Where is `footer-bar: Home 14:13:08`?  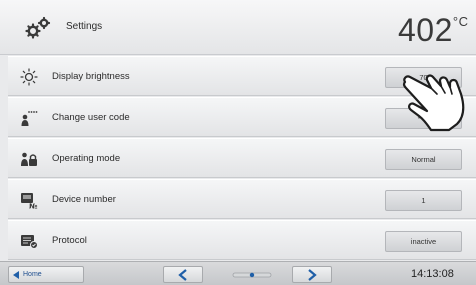
footer-bar: Home 14:13:08 is located at coordinates (238, 273).